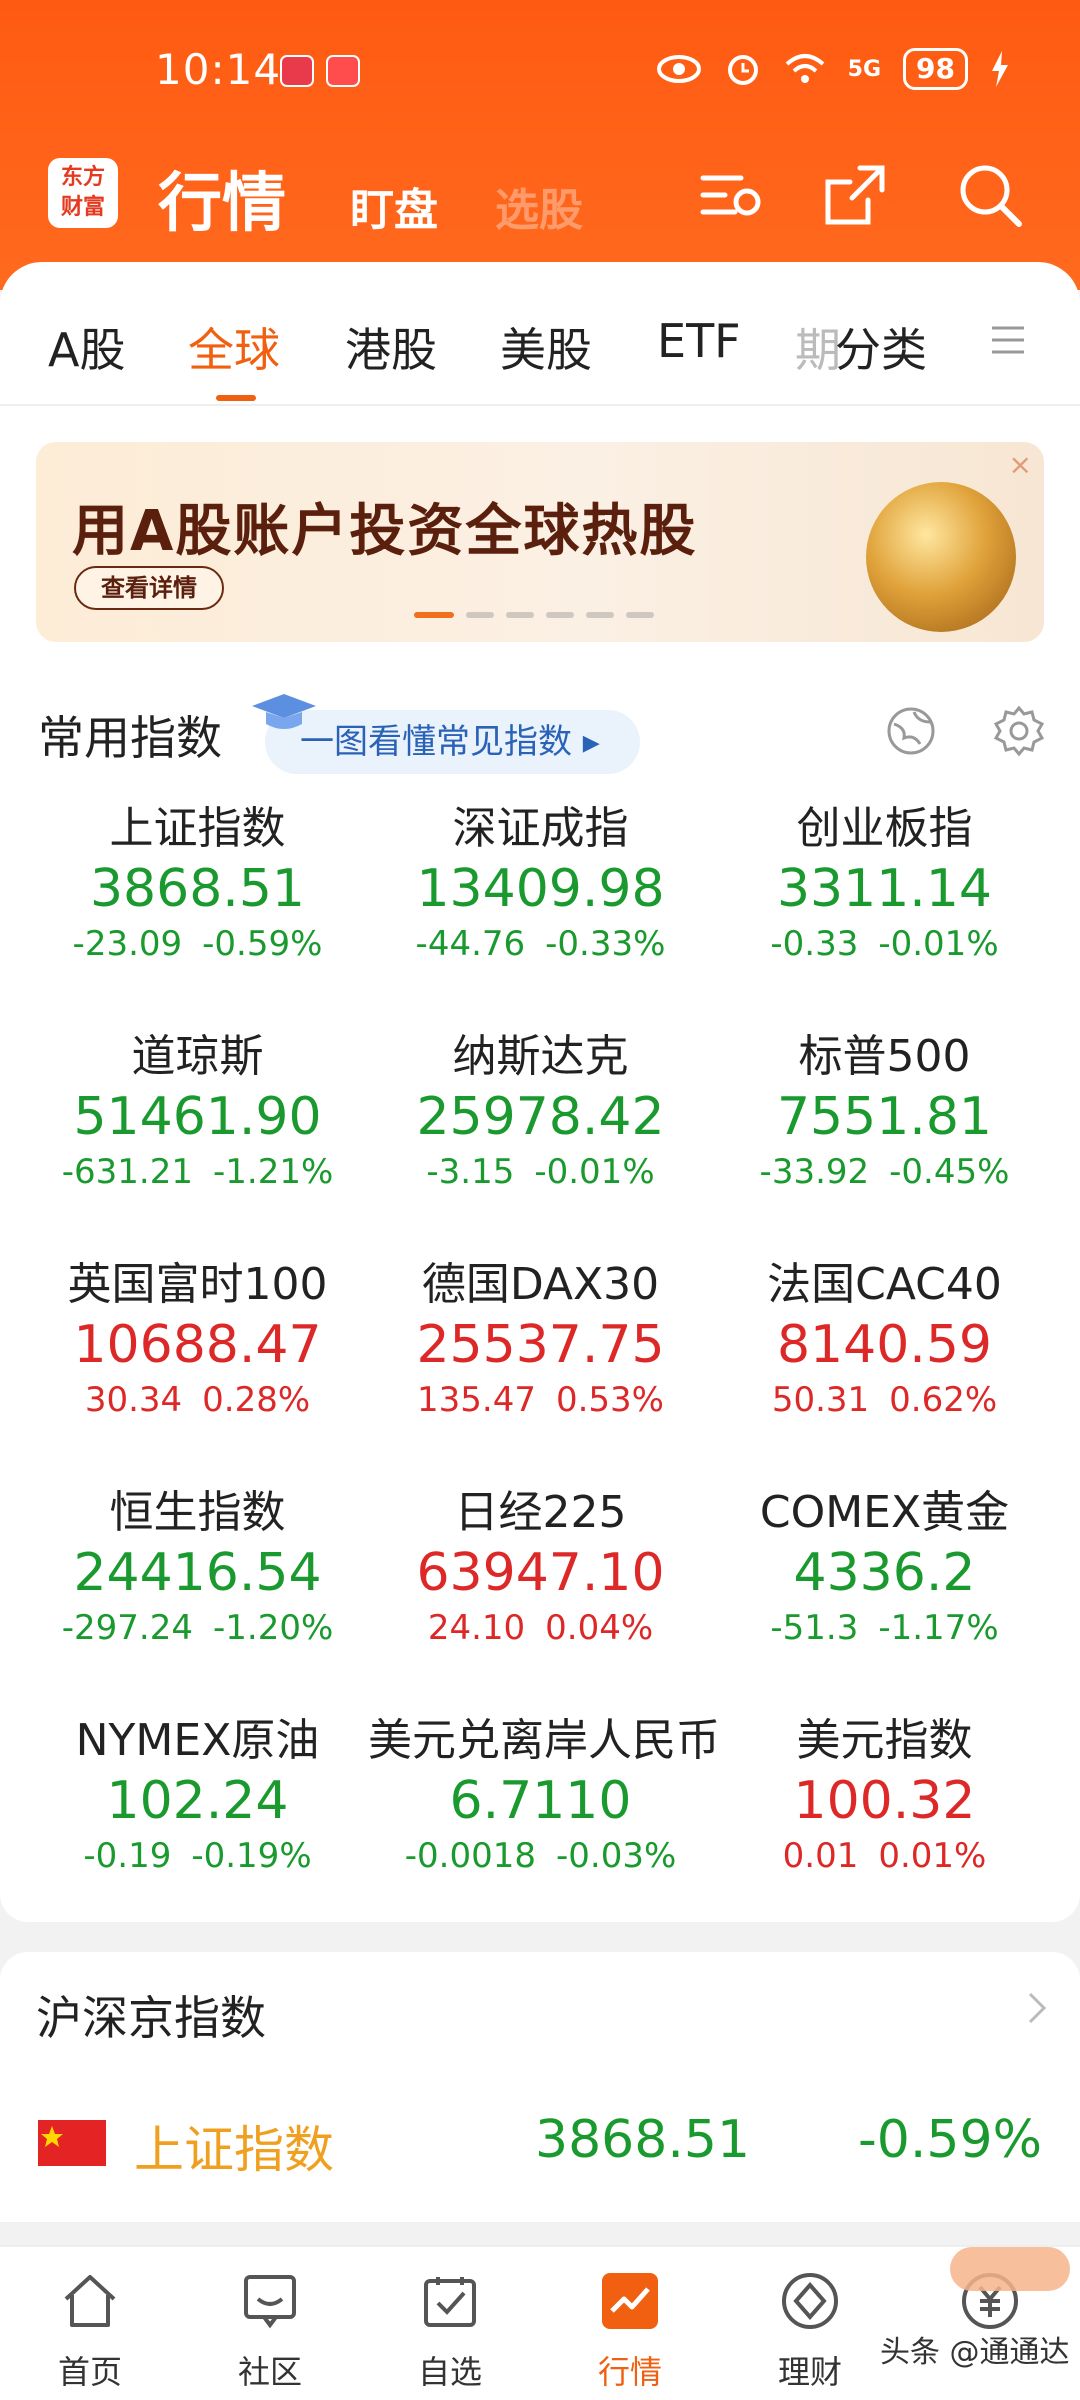  I want to click on logo-text-1: 东方, so click(82, 177).